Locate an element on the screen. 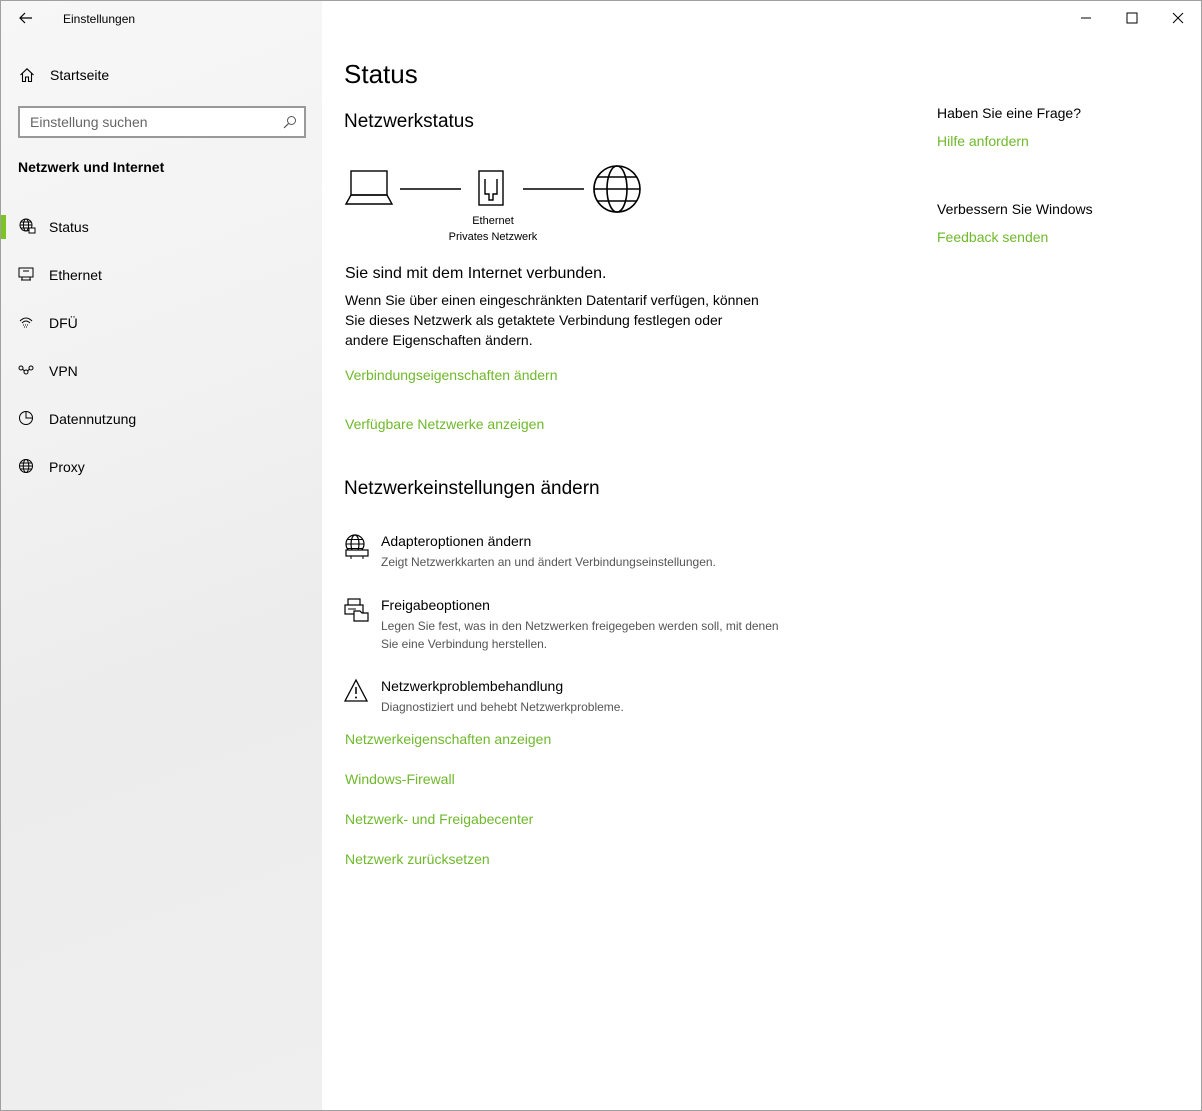 This screenshot has width=1202, height=1111. sidebar-item-label: Datennutzung is located at coordinates (93, 419).